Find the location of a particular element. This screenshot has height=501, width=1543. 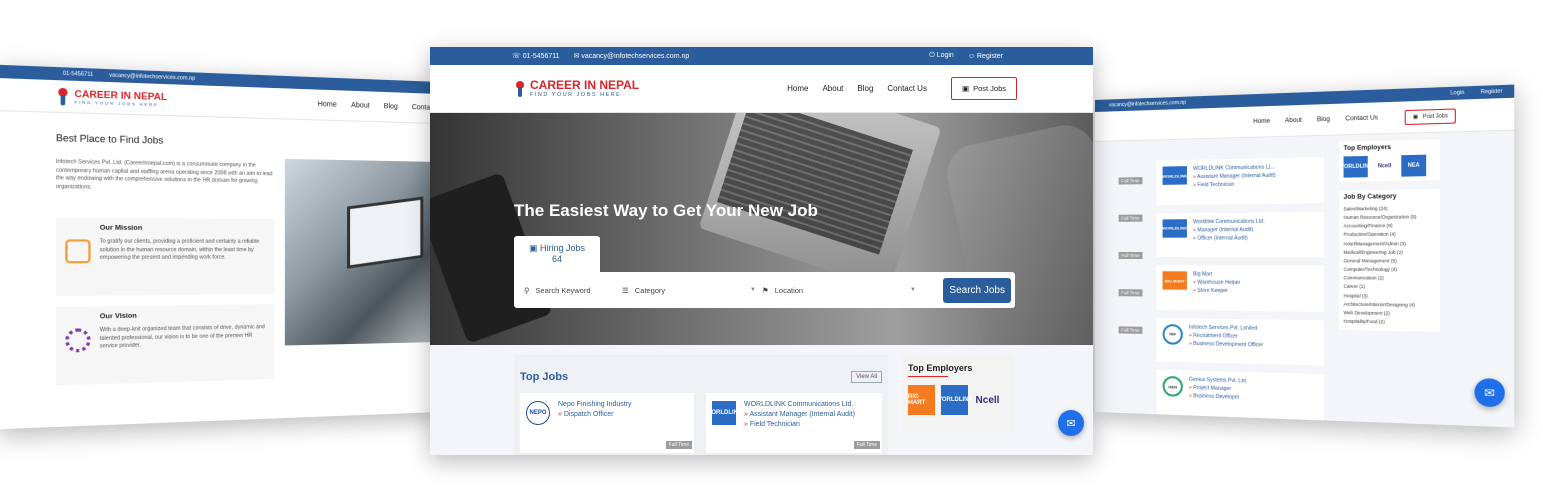

register-link: ☺ Register is located at coordinates (985, 56).